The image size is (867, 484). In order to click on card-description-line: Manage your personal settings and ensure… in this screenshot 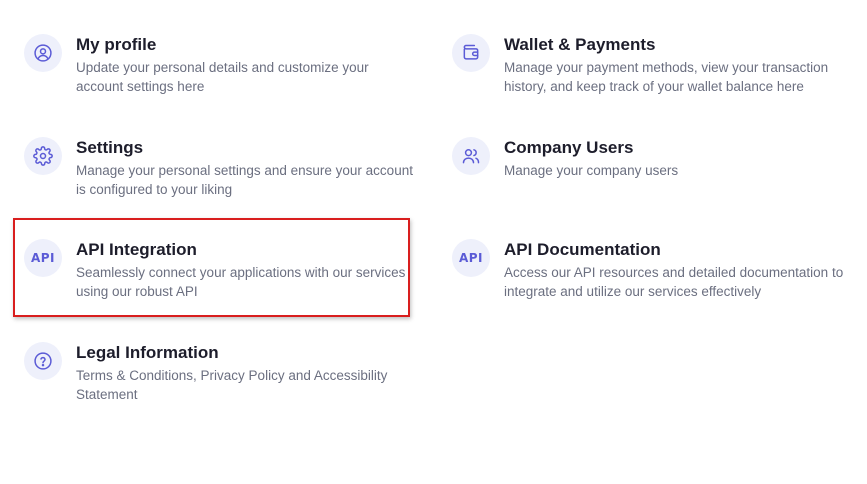, I will do `click(244, 170)`.